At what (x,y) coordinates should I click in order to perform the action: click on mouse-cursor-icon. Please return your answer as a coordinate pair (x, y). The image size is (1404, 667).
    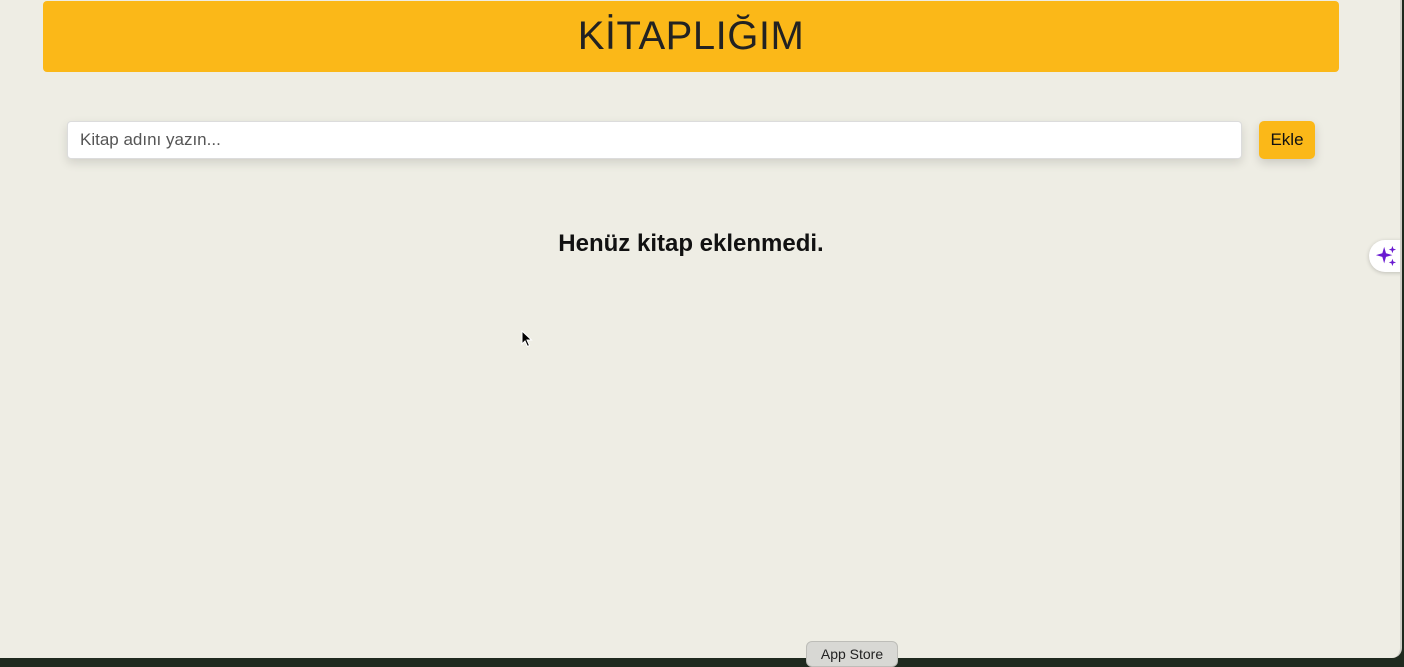
    Looking at the image, I should click on (527, 339).